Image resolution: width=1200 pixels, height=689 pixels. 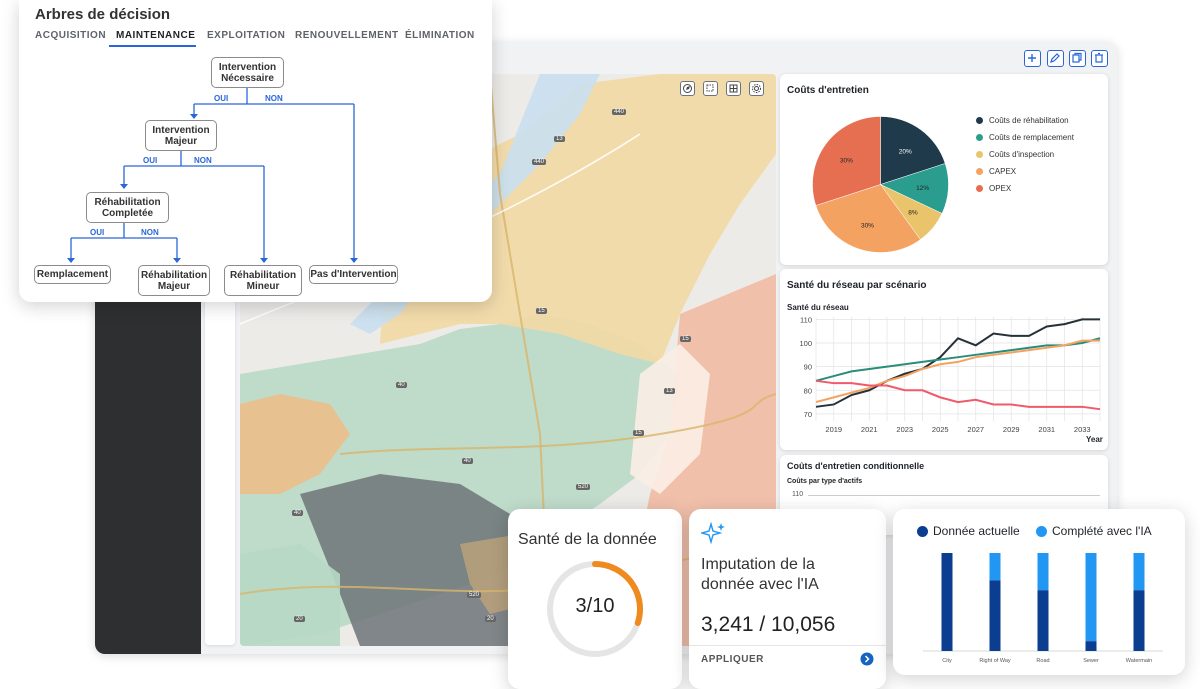 I want to click on pie-legend-item: CAPEX, so click(x=996, y=171).